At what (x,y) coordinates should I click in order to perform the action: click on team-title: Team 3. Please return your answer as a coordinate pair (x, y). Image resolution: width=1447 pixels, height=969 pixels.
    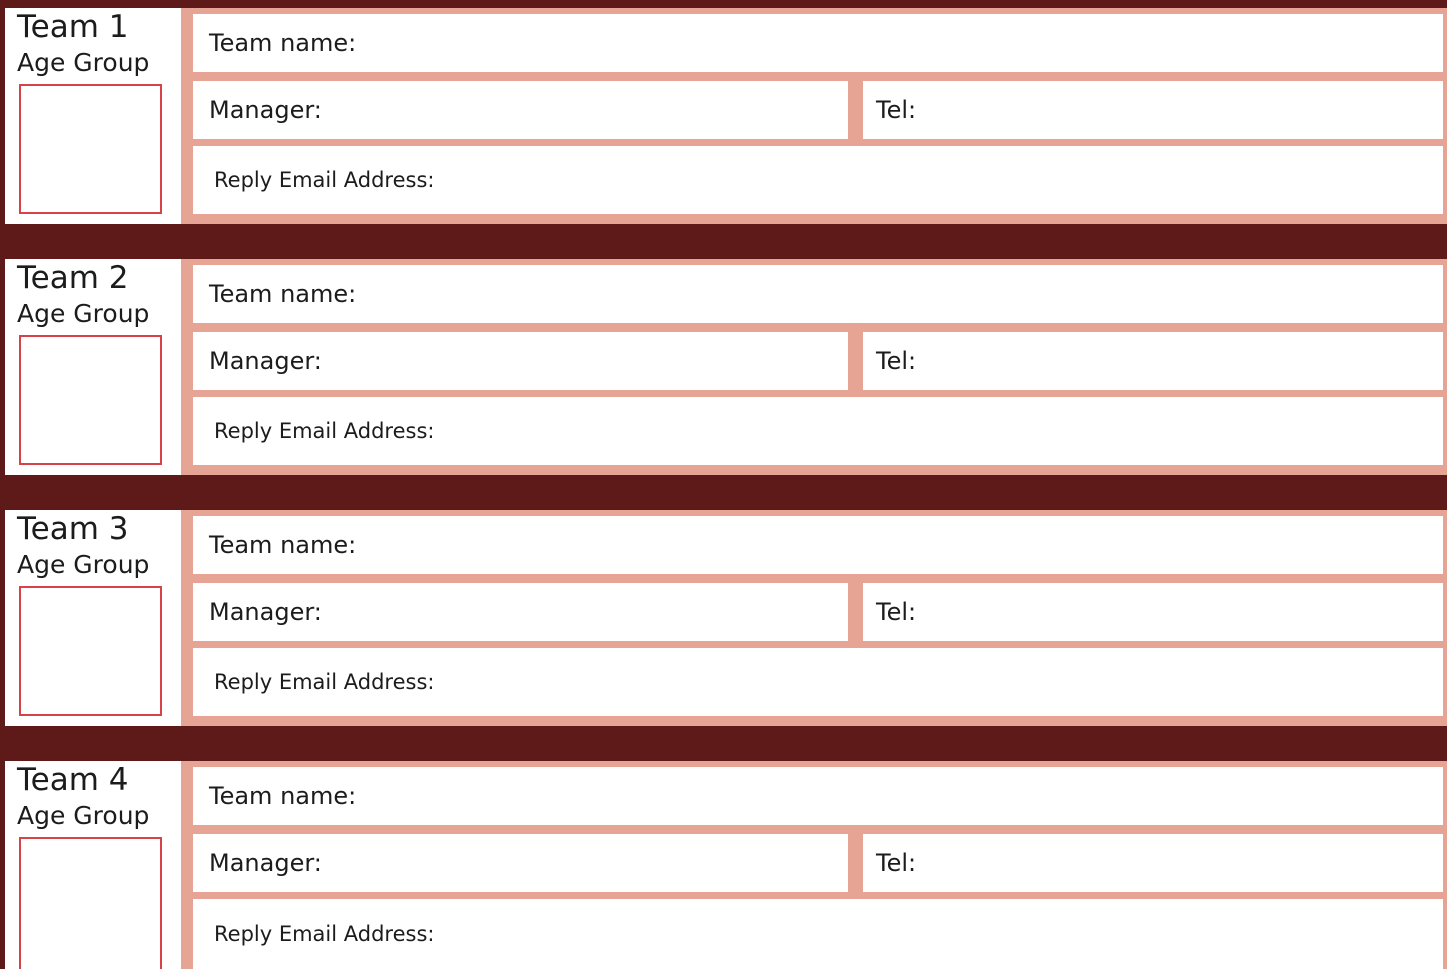
    Looking at the image, I should click on (73, 529).